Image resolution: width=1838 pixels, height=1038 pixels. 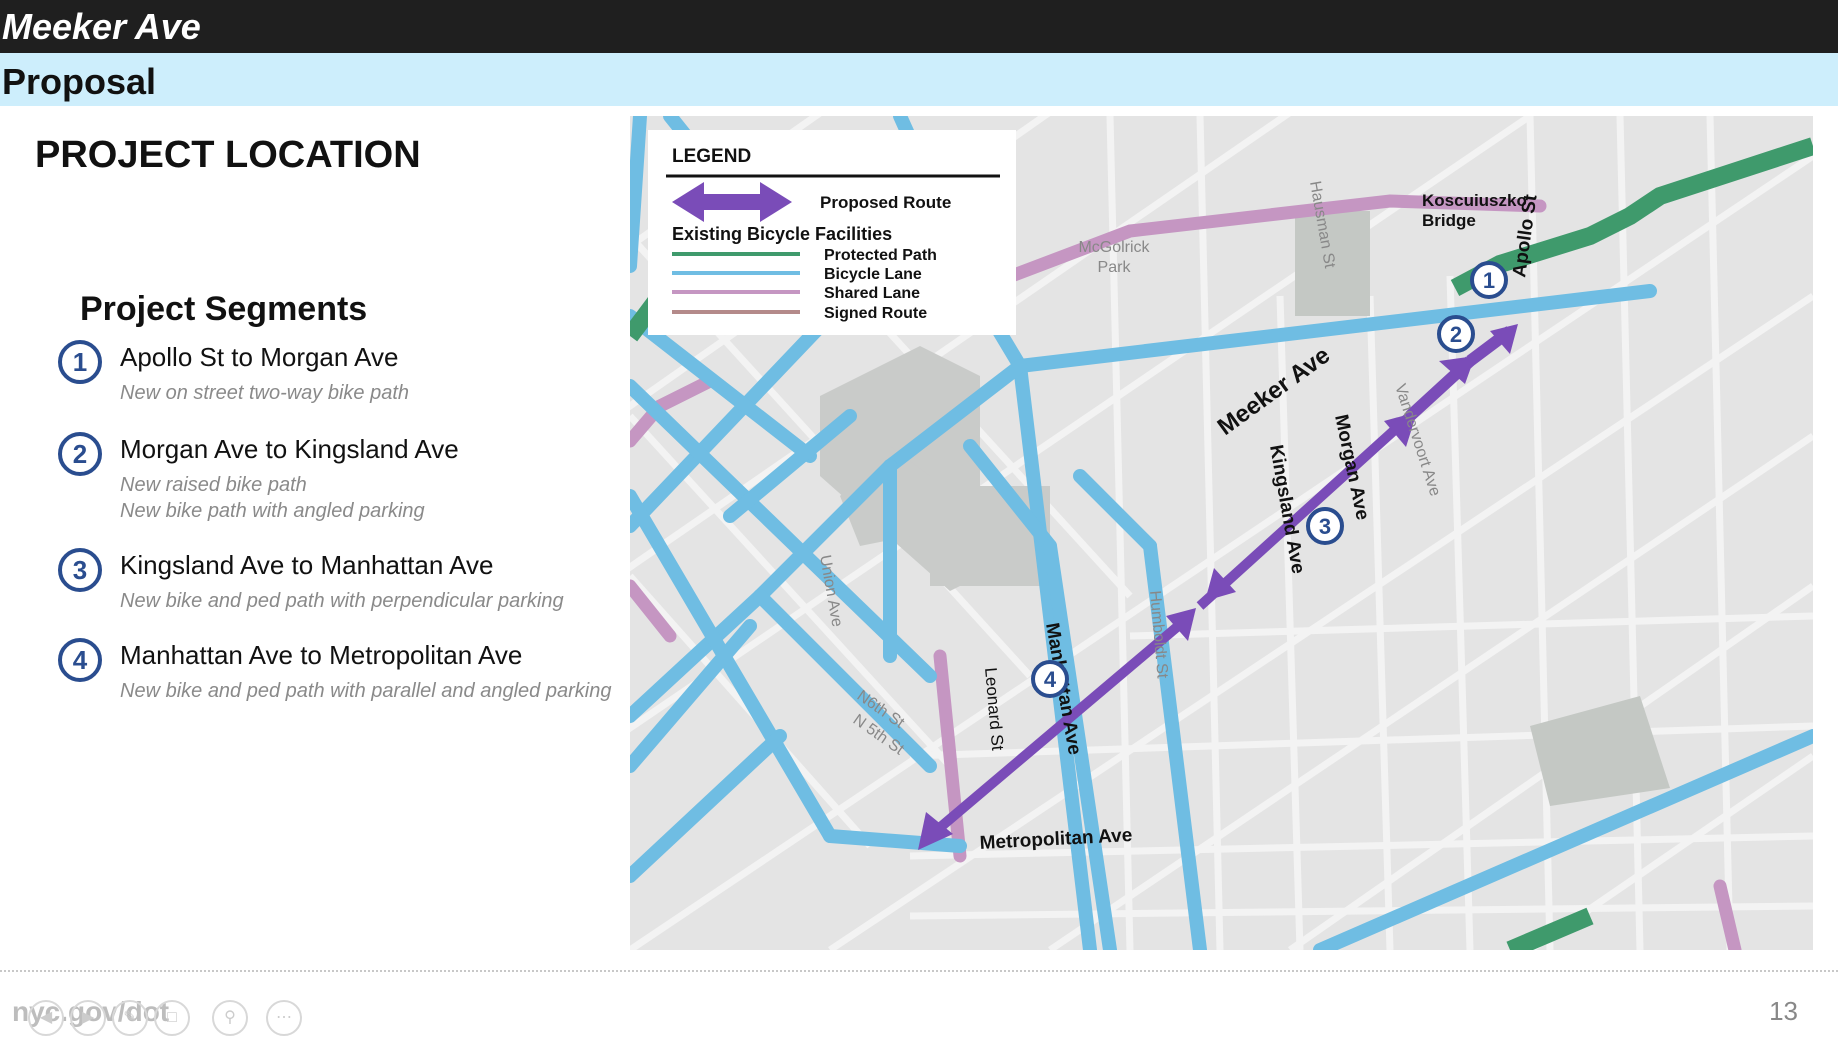 What do you see at coordinates (80, 454) in the screenshot?
I see `segment-badge: 2` at bounding box center [80, 454].